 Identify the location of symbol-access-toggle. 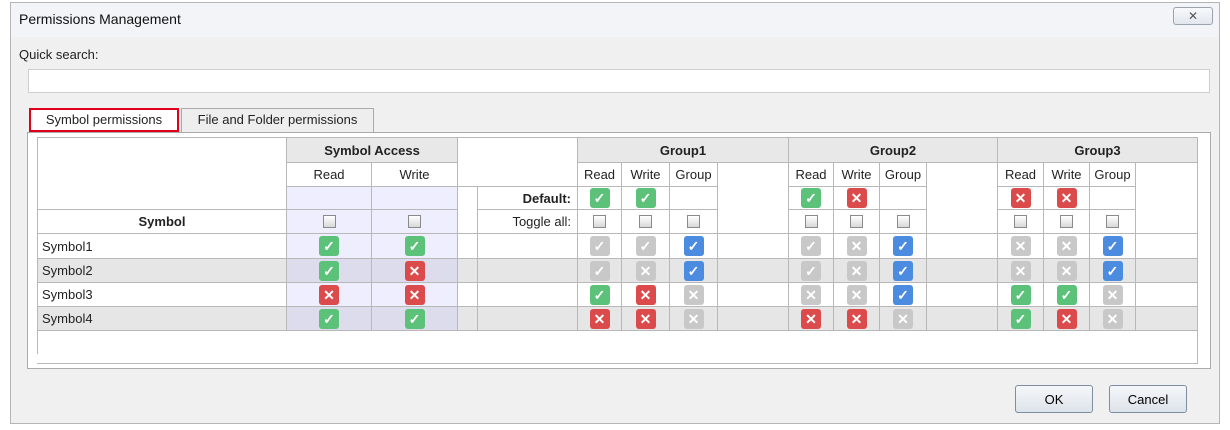
(328, 221).